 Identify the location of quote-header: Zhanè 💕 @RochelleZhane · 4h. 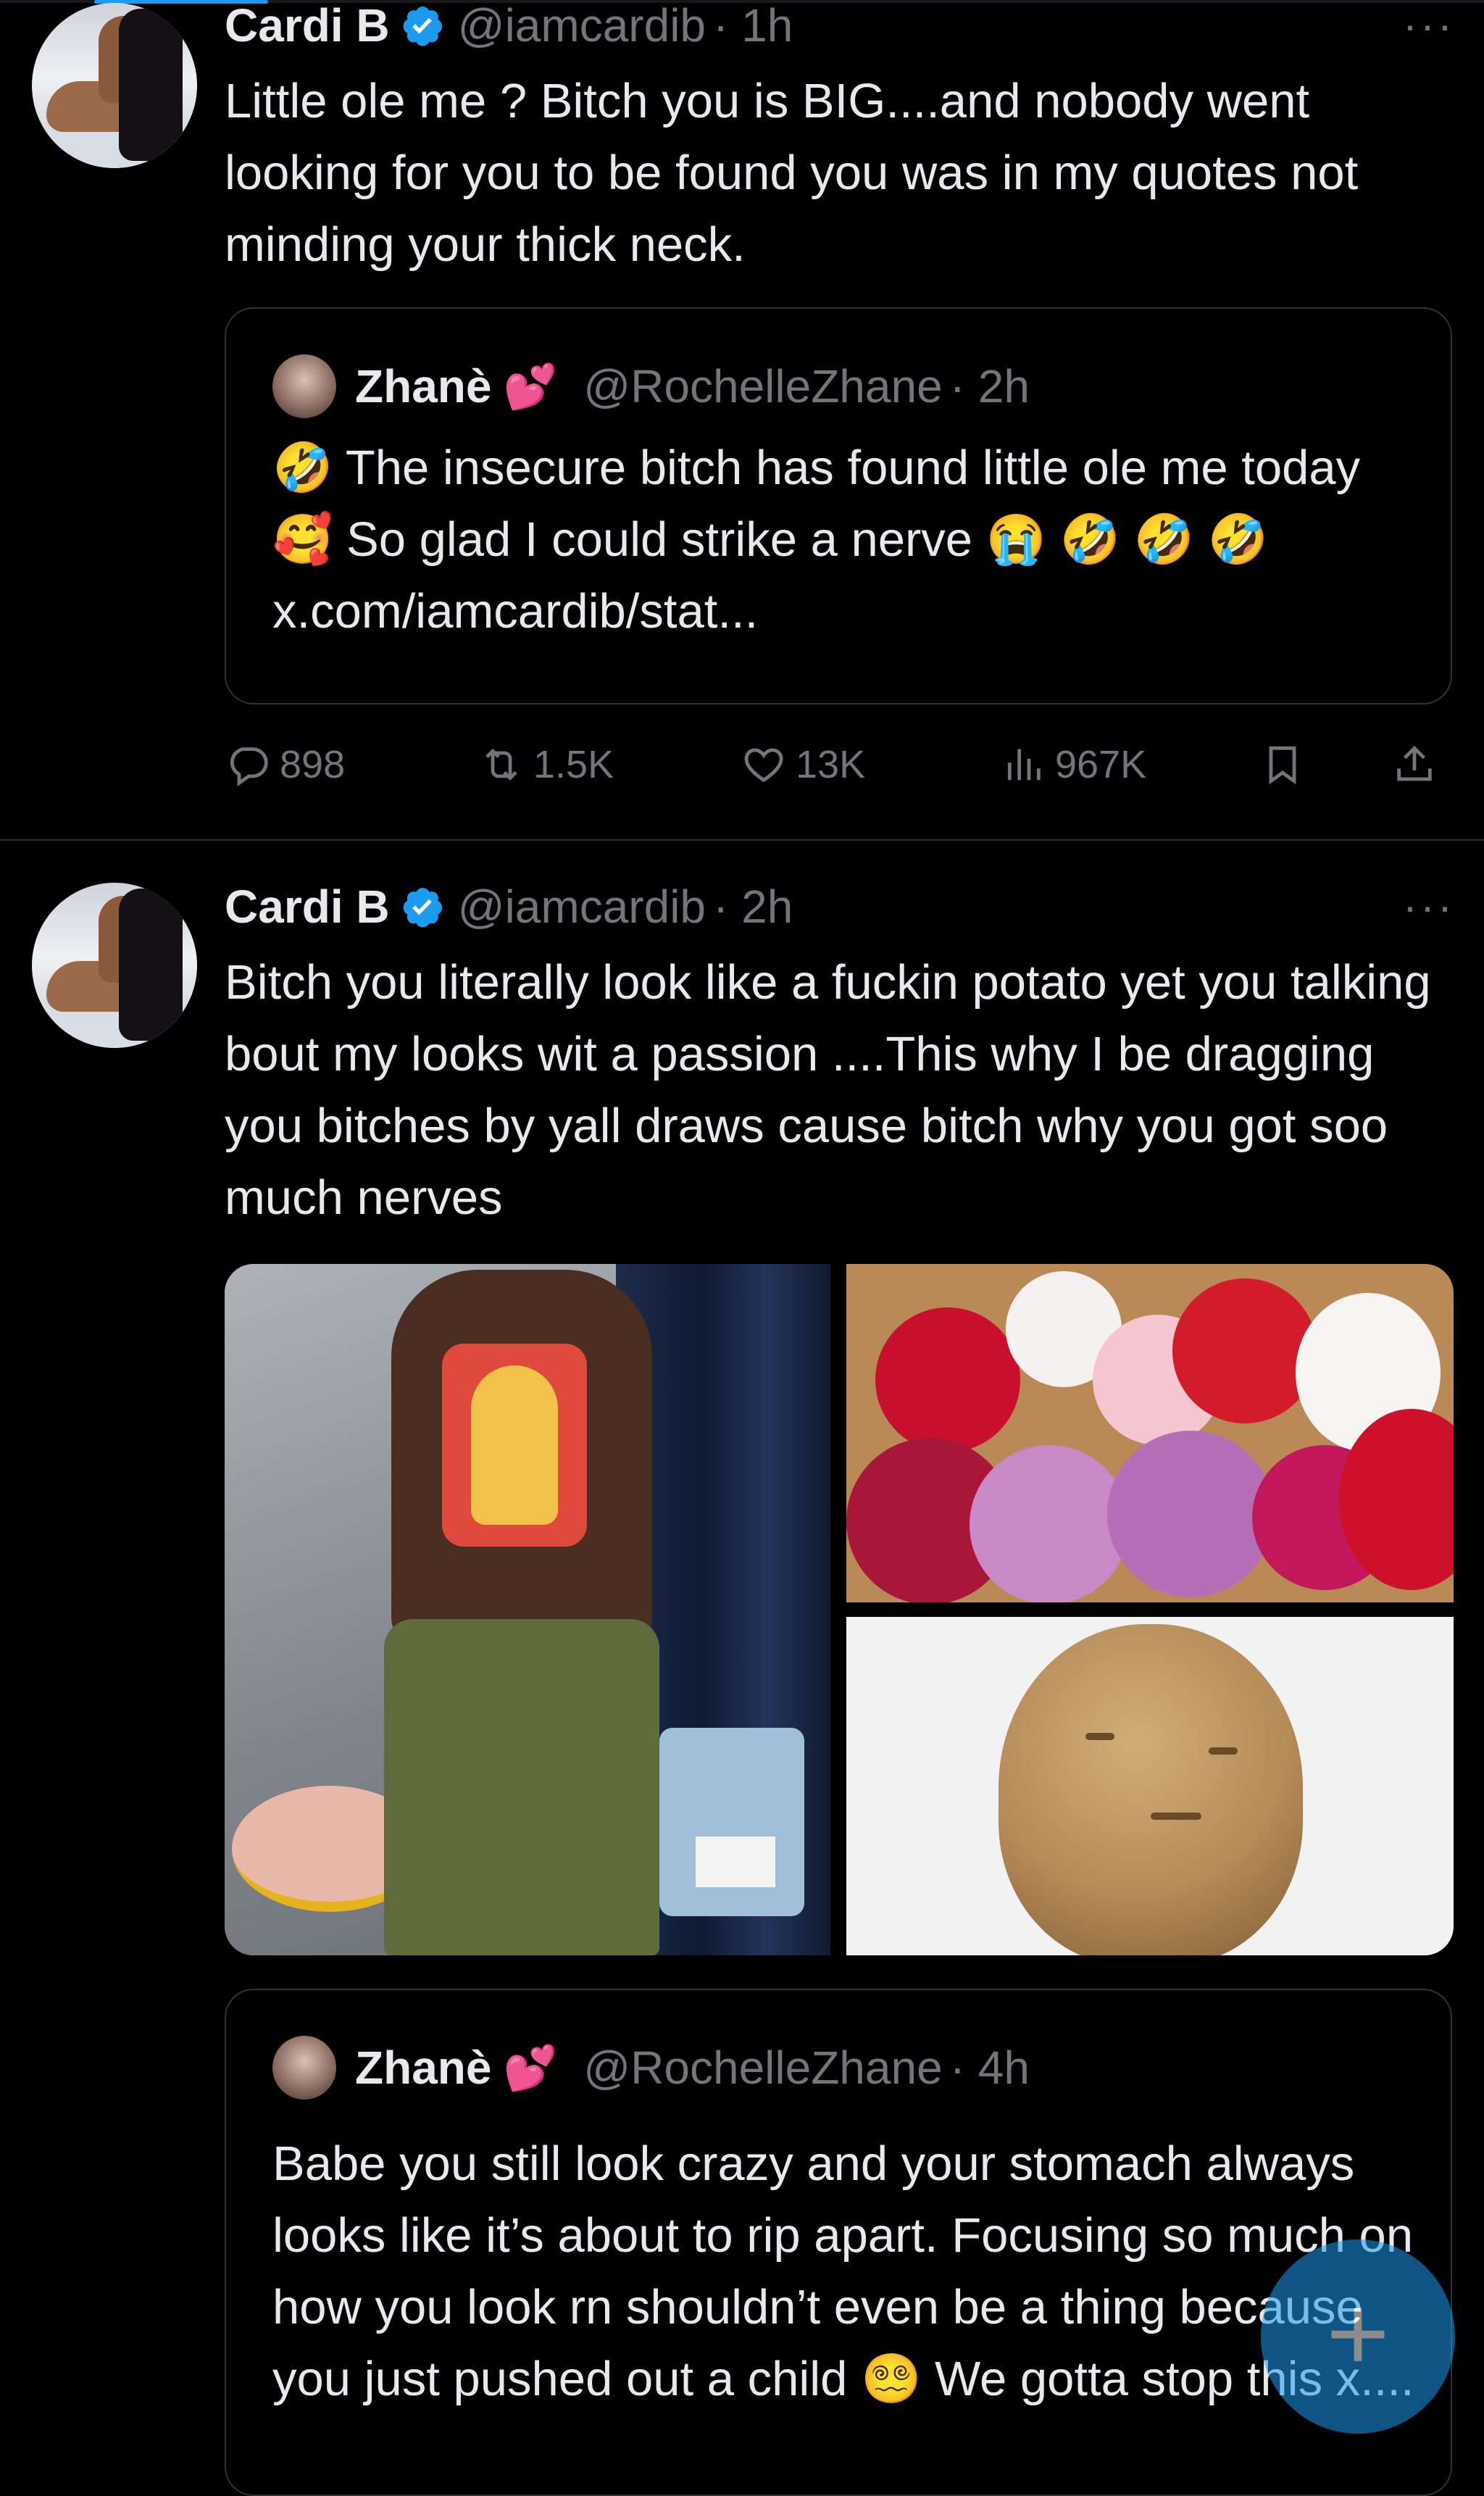
(651, 2067).